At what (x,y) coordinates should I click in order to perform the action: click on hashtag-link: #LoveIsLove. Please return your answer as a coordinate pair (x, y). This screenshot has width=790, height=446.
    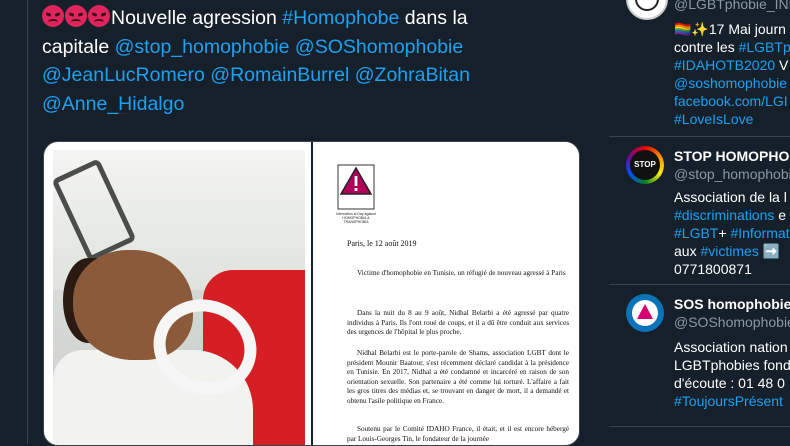
    Looking at the image, I should click on (713, 119).